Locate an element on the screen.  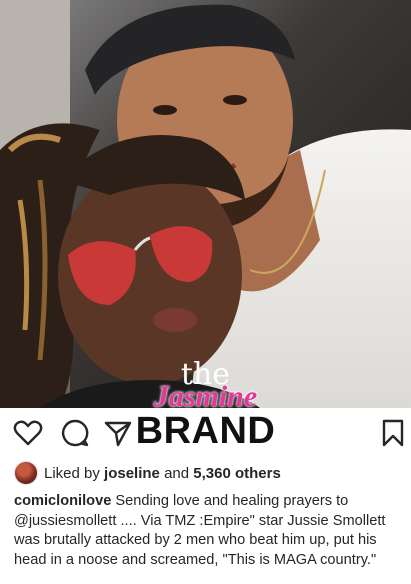
bookmark-outline-icon is located at coordinates (393, 433).